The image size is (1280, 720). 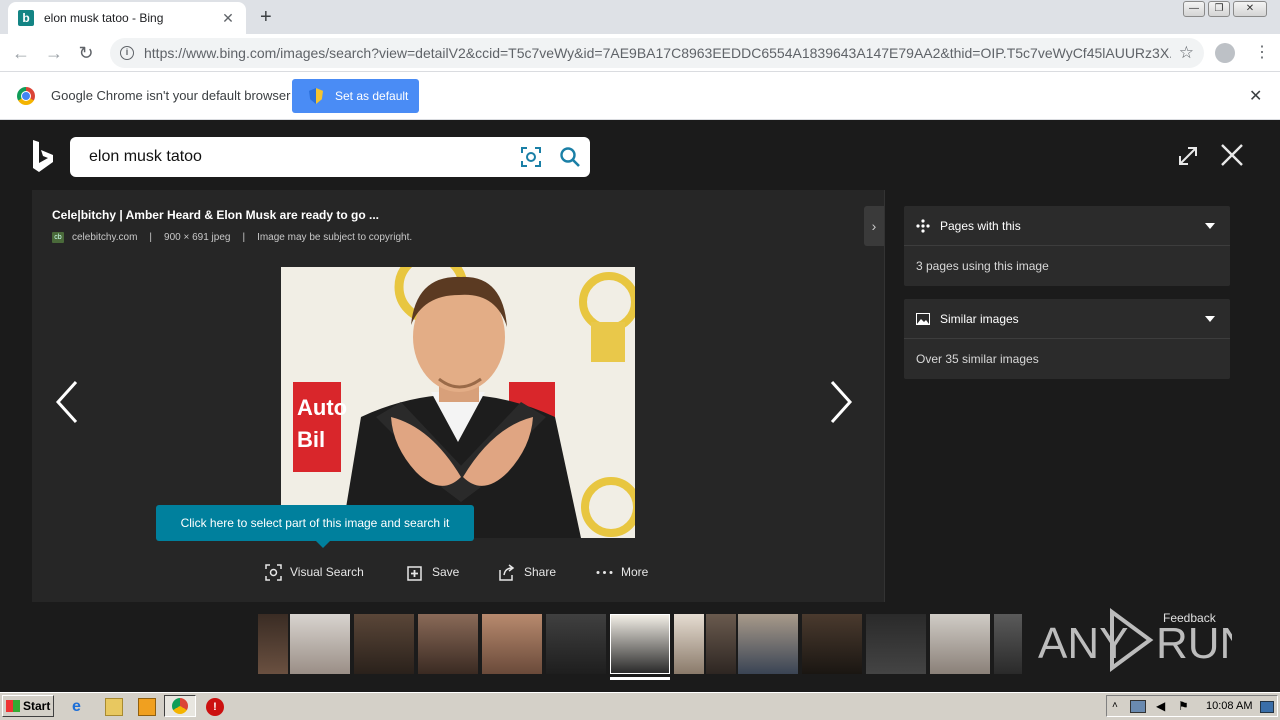 I want to click on tray-expand-icon: ˄, so click(x=1115, y=705).